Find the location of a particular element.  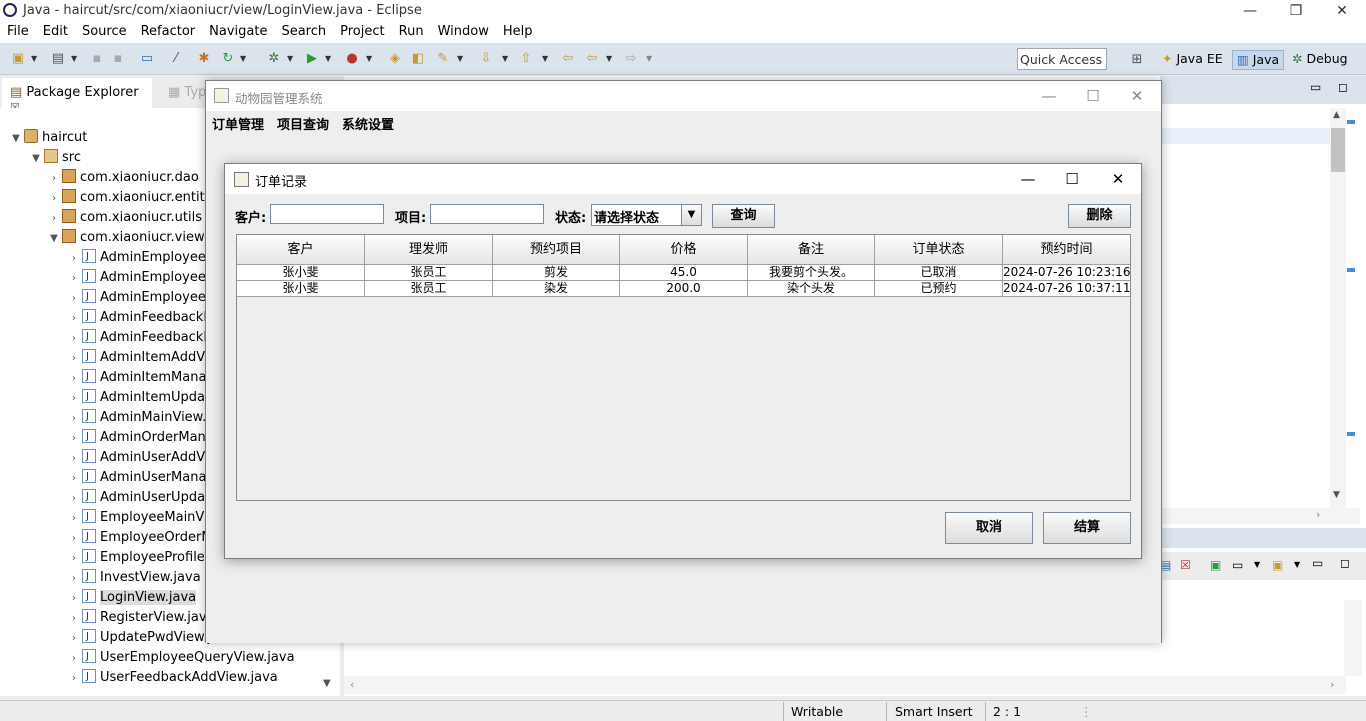

console-scrollbar is located at coordinates (1353, 638).